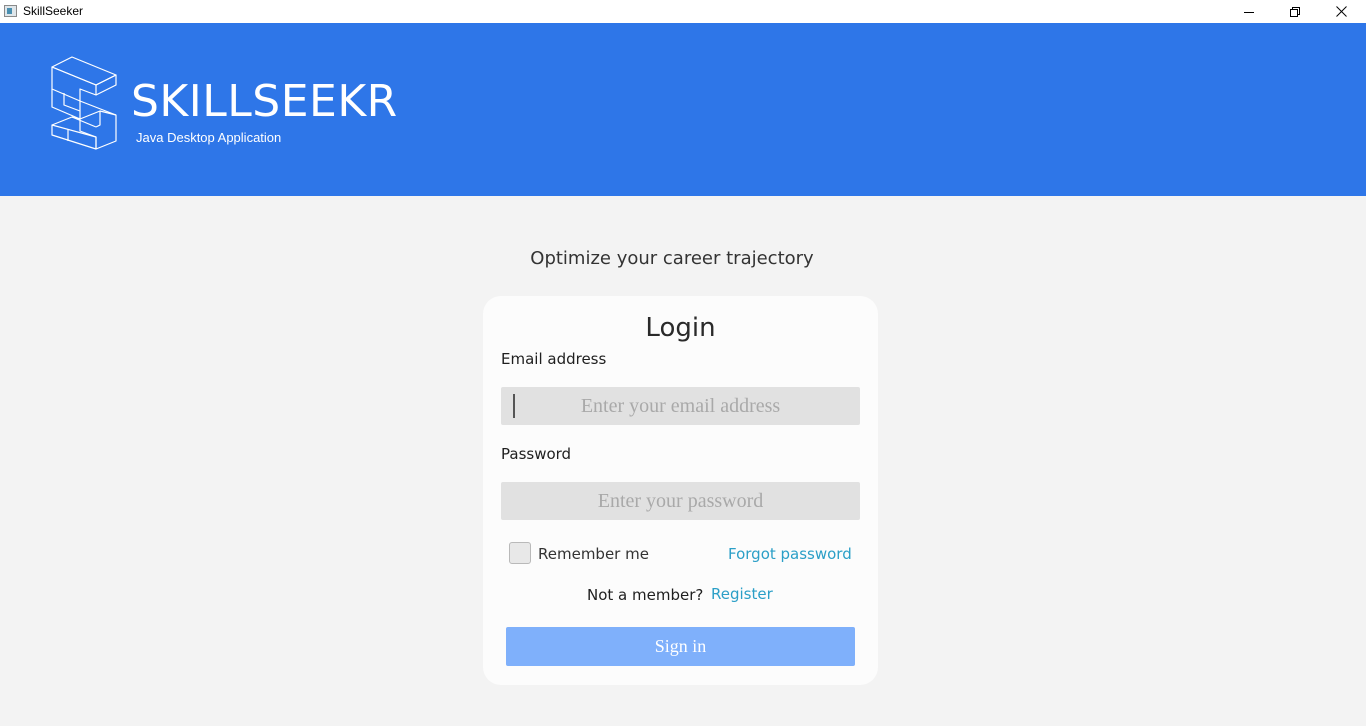 This screenshot has width=1366, height=726. Describe the element at coordinates (683, 11) in the screenshot. I see `window-titlebar: SkillSeeker` at that location.